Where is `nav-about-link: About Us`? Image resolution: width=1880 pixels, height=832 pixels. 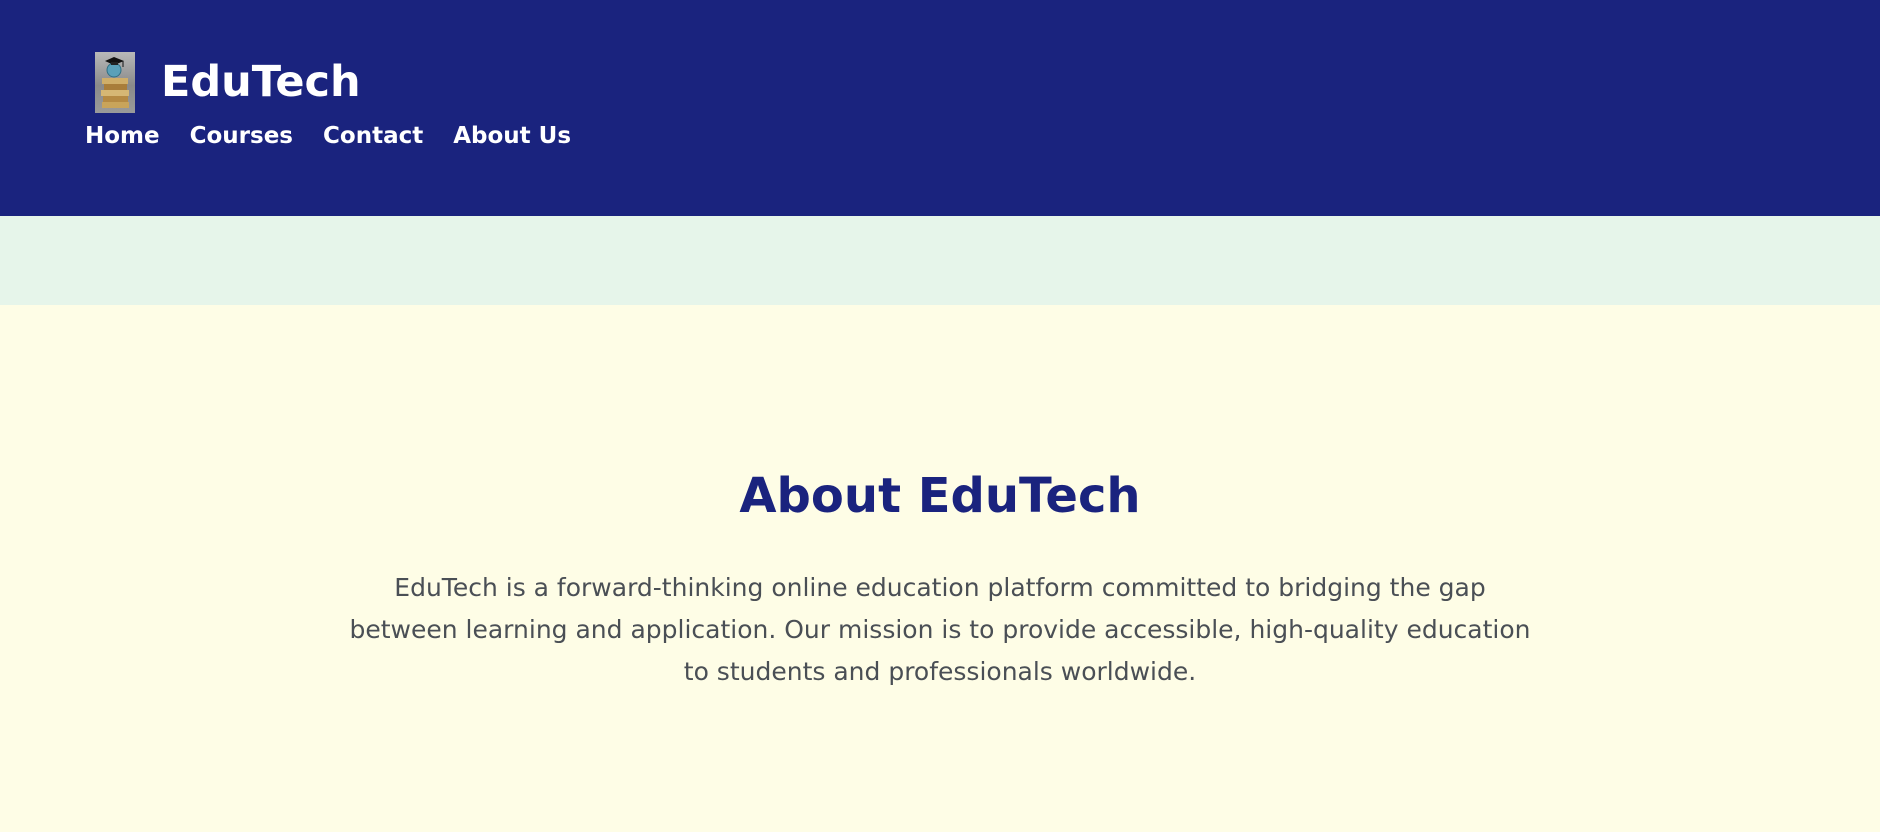 nav-about-link: About Us is located at coordinates (512, 137).